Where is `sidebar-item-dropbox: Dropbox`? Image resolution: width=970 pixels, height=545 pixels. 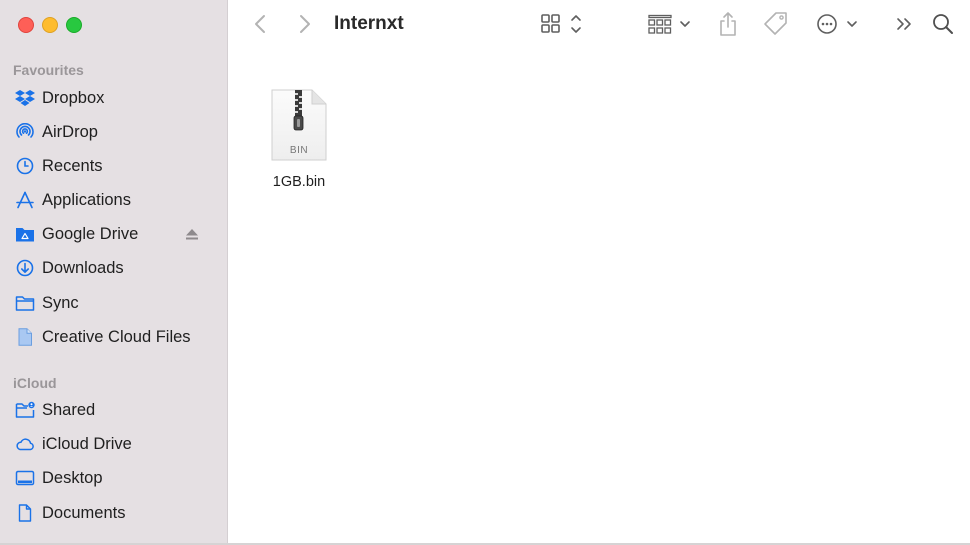
sidebar-item-dropbox: Dropbox is located at coordinates (113, 98).